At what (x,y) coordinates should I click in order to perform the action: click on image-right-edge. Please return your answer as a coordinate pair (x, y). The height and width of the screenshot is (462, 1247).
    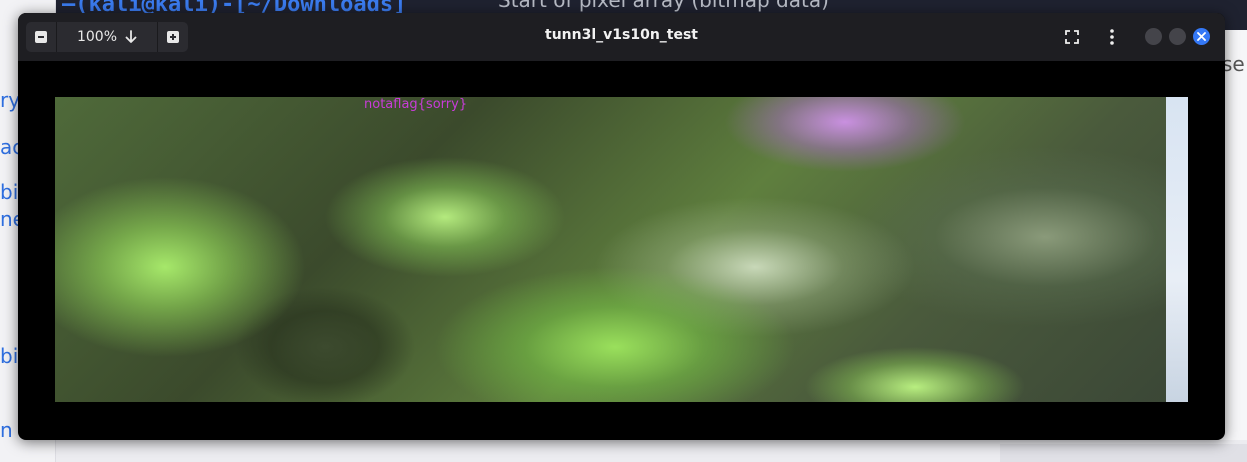
    Looking at the image, I should click on (1177, 249).